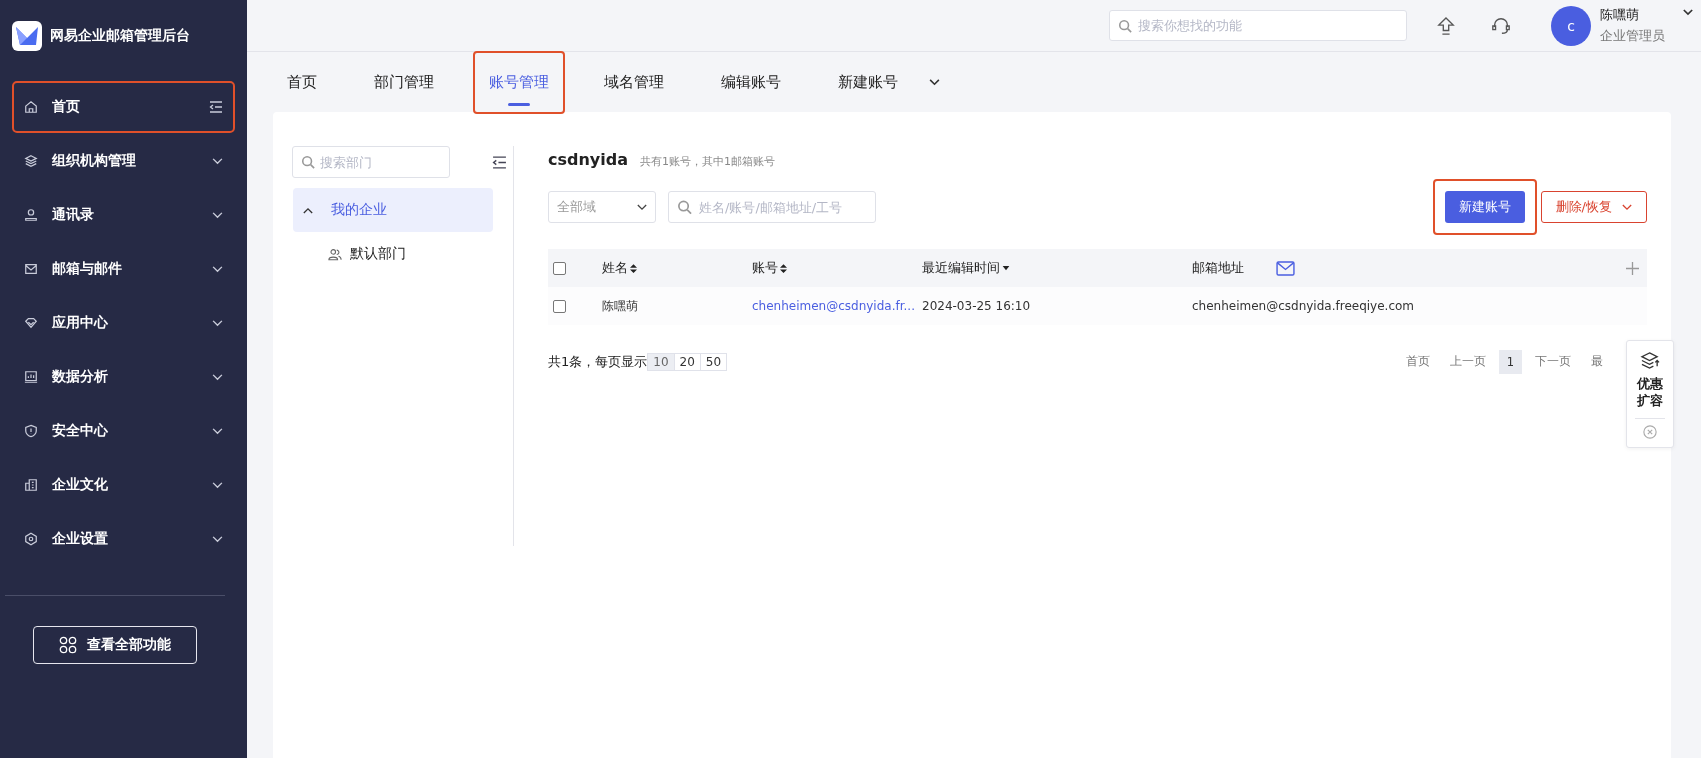 This screenshot has height=758, width=1701. What do you see at coordinates (404, 82) in the screenshot?
I see `tab: 部门管理` at bounding box center [404, 82].